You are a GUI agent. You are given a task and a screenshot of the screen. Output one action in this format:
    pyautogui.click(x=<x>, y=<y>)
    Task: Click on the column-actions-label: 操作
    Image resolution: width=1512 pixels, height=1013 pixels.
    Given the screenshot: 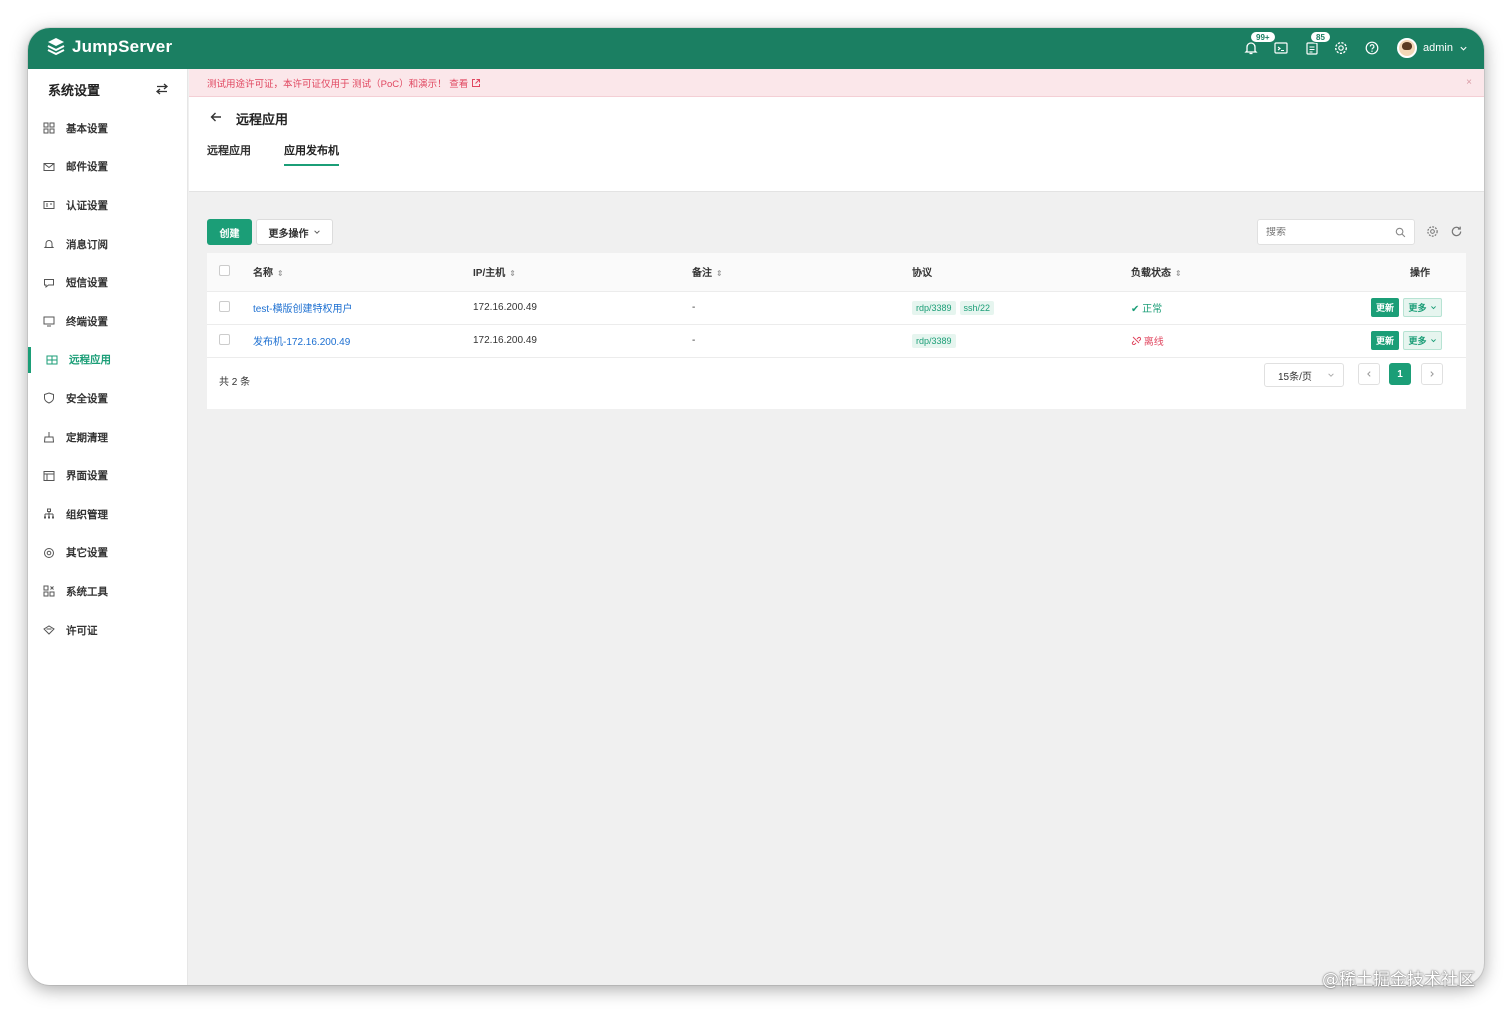 What is the action you would take?
    pyautogui.click(x=1420, y=274)
    